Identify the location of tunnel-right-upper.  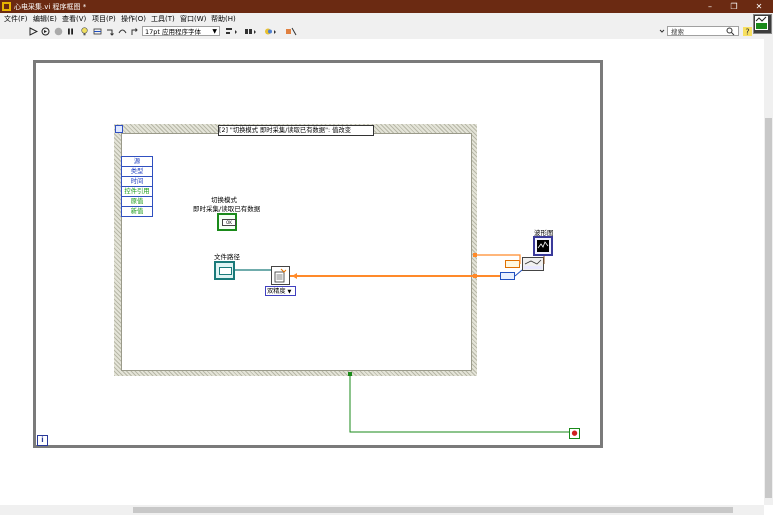
(475, 255).